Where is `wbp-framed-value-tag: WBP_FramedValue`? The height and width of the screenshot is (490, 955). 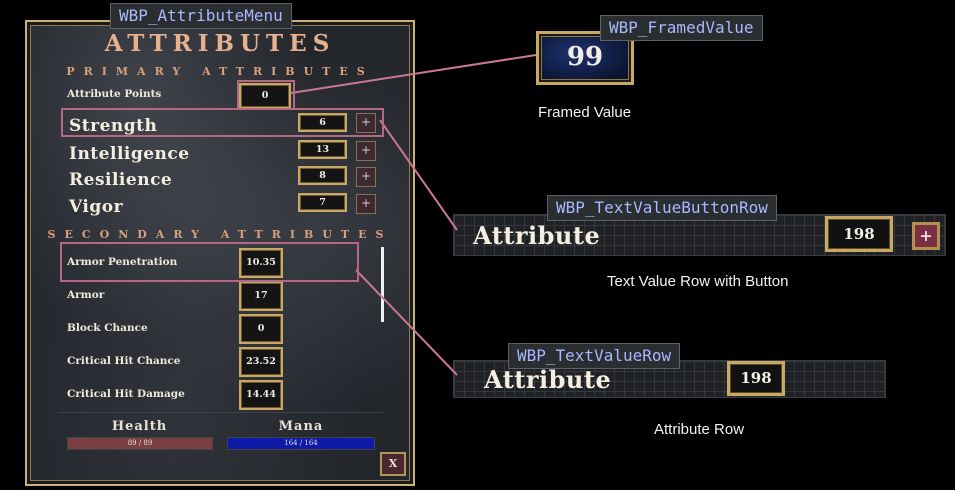
wbp-framed-value-tag: WBP_FramedValue is located at coordinates (681, 28).